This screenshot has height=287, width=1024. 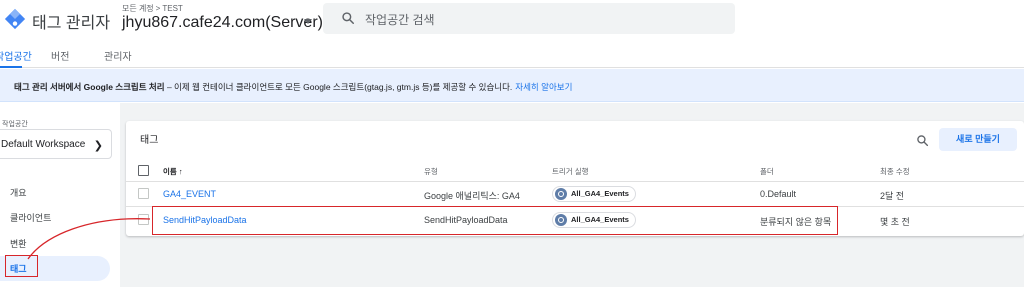 I want to click on banner-heading: 태그 관리 서버에서 Google 스크립트 처리, so click(x=89, y=87).